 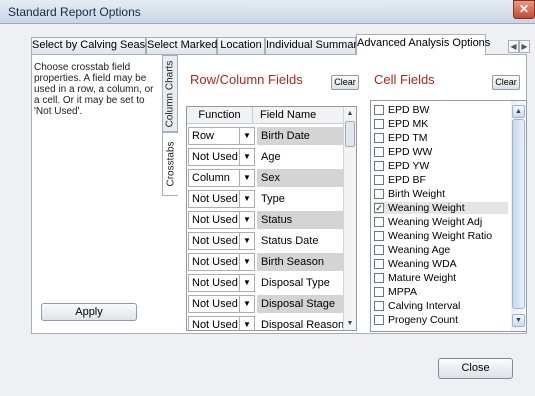 I want to click on list-item: Weaning Age, so click(x=441, y=250).